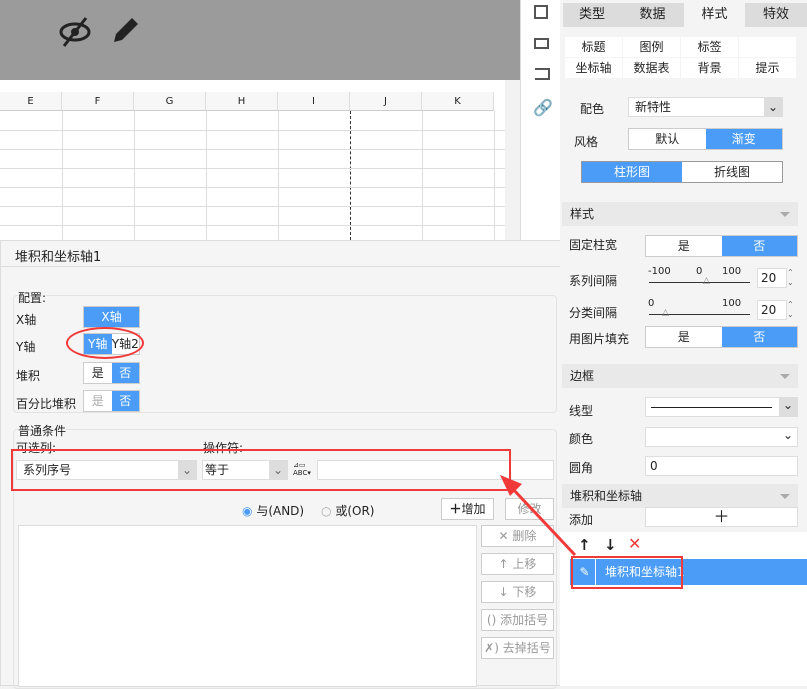 The image size is (807, 689). I want to click on line-type-select: ⌄, so click(721, 407).